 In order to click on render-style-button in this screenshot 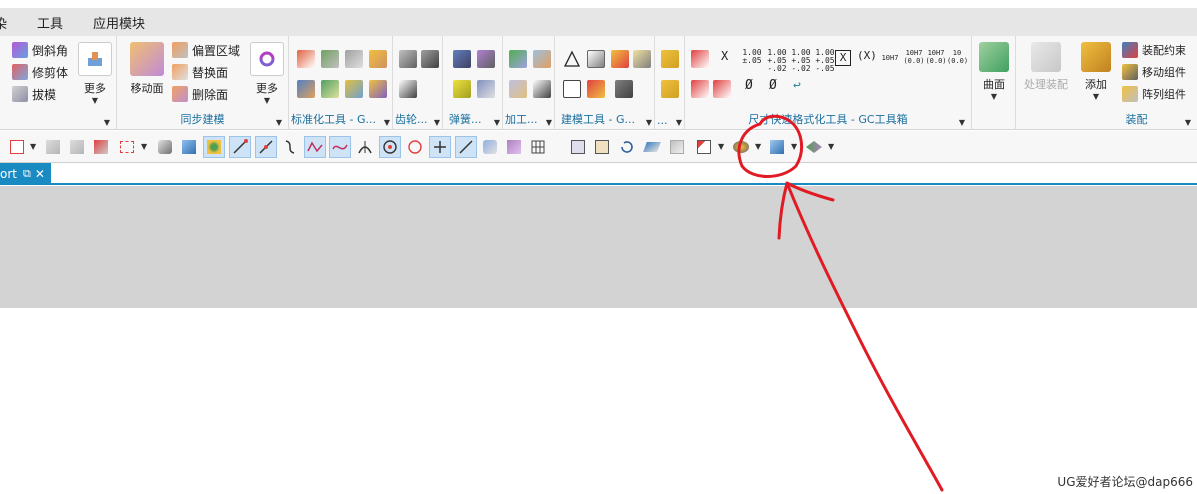, I will do `click(741, 147)`.